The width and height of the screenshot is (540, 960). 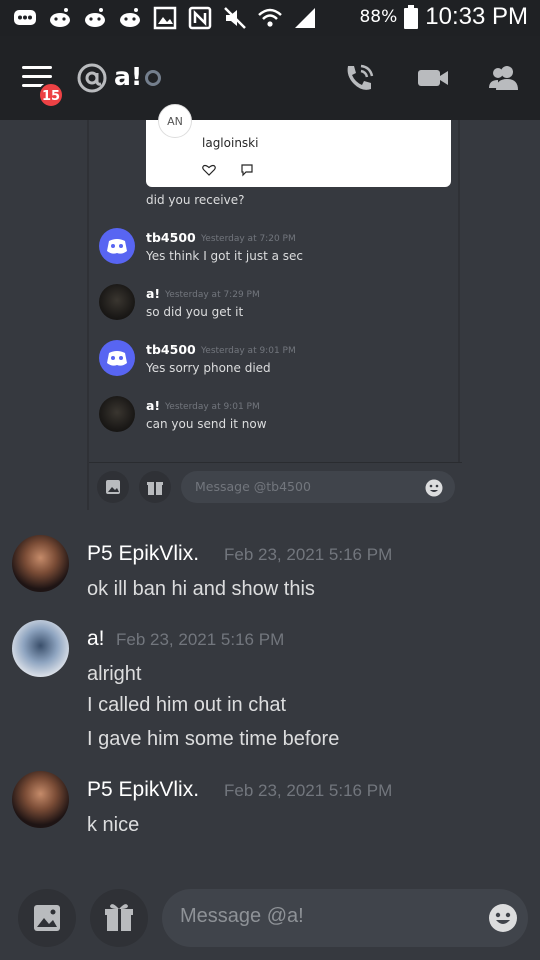 What do you see at coordinates (345, 918) in the screenshot?
I see `message-input: Message @a!` at bounding box center [345, 918].